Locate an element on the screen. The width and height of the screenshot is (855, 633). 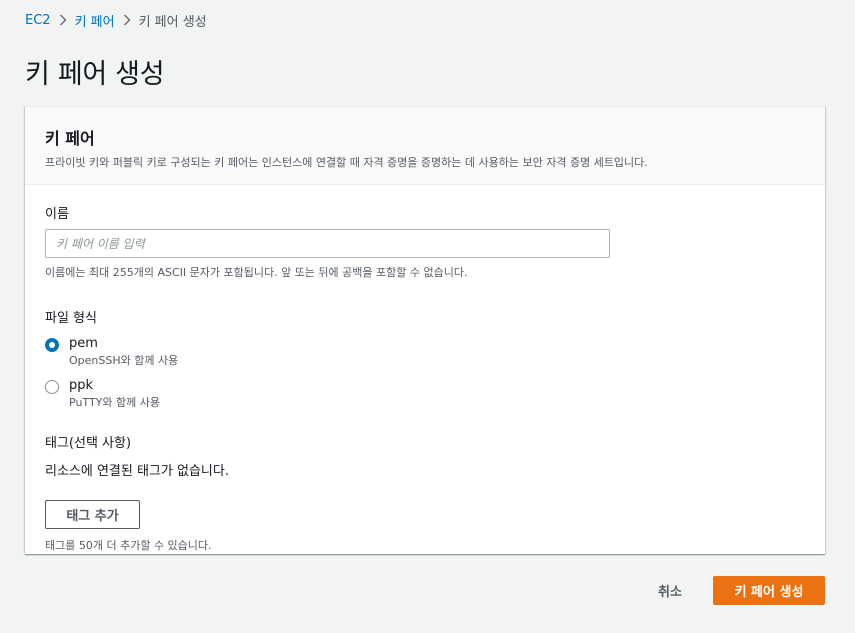
tags-label: 태그(선택 사항) is located at coordinates (88, 443).